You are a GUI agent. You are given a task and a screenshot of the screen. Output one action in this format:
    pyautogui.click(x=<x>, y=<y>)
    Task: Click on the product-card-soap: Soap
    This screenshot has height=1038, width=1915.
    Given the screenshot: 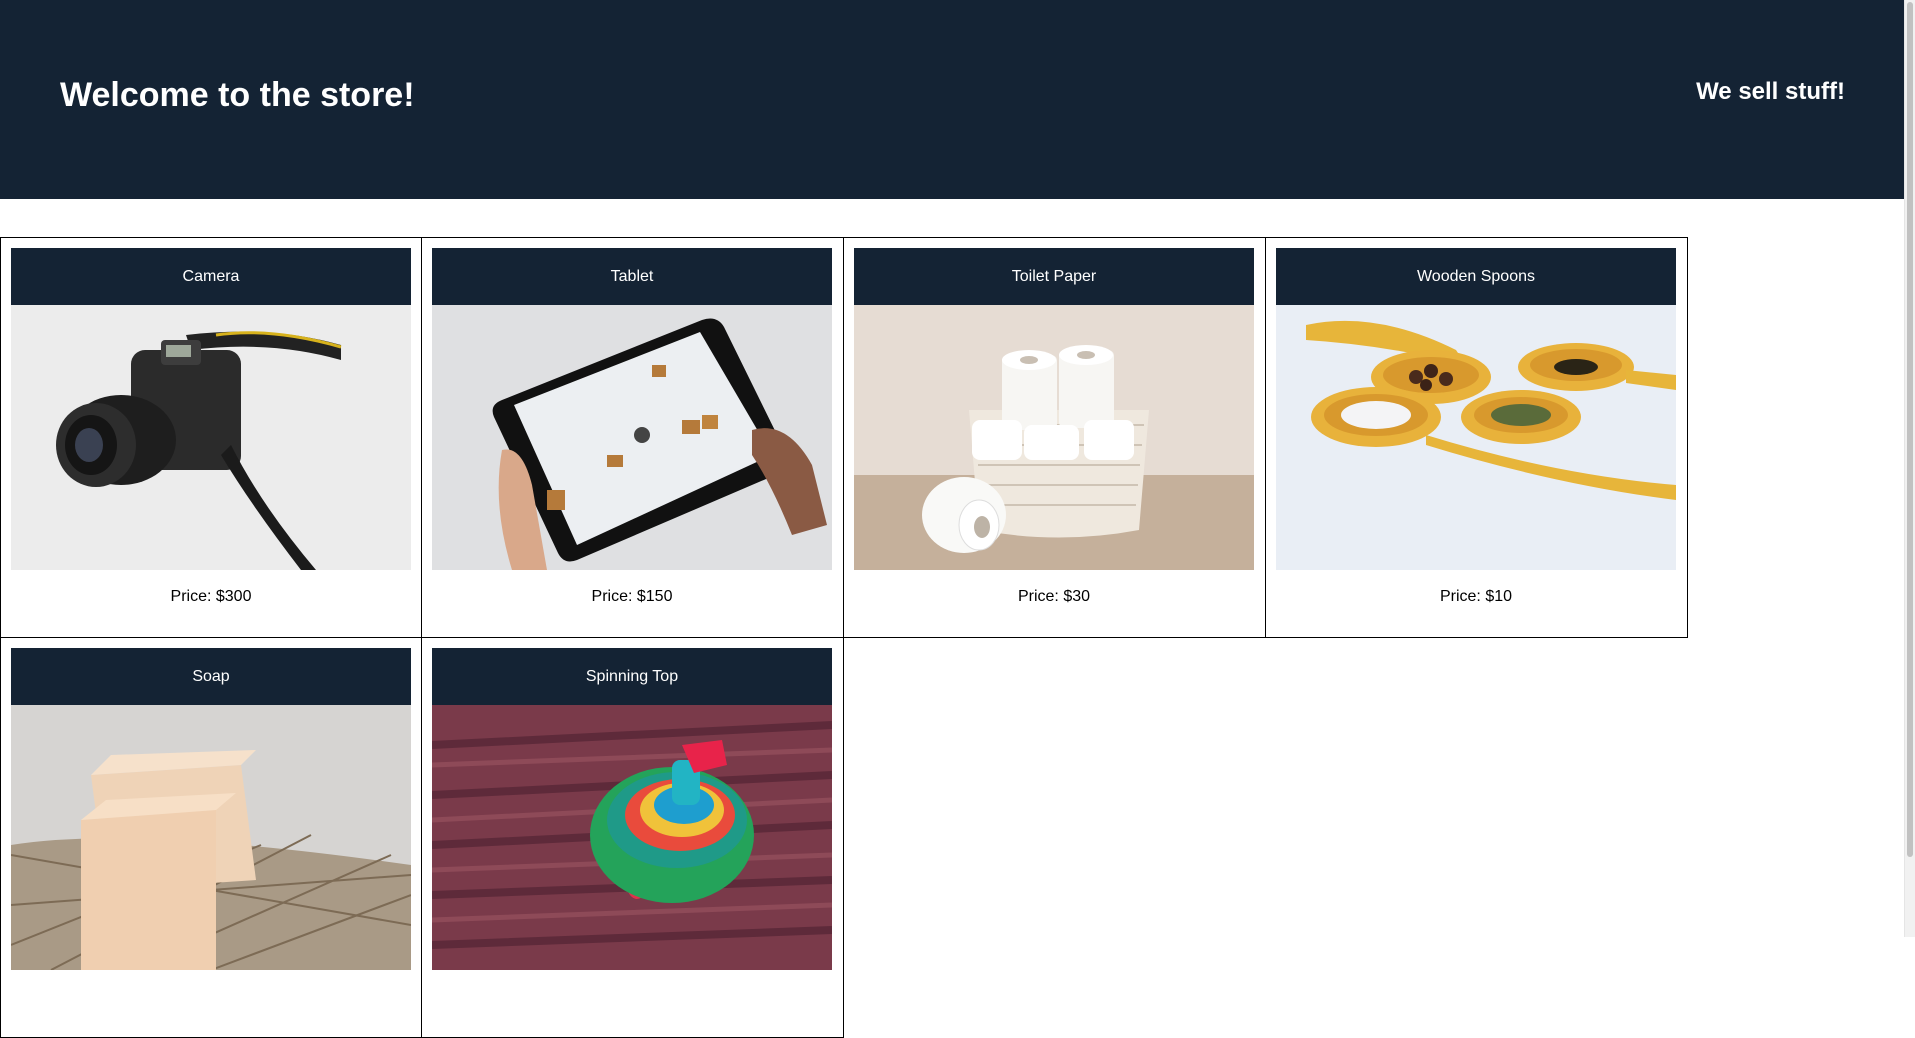 What is the action you would take?
    pyautogui.click(x=211, y=837)
    